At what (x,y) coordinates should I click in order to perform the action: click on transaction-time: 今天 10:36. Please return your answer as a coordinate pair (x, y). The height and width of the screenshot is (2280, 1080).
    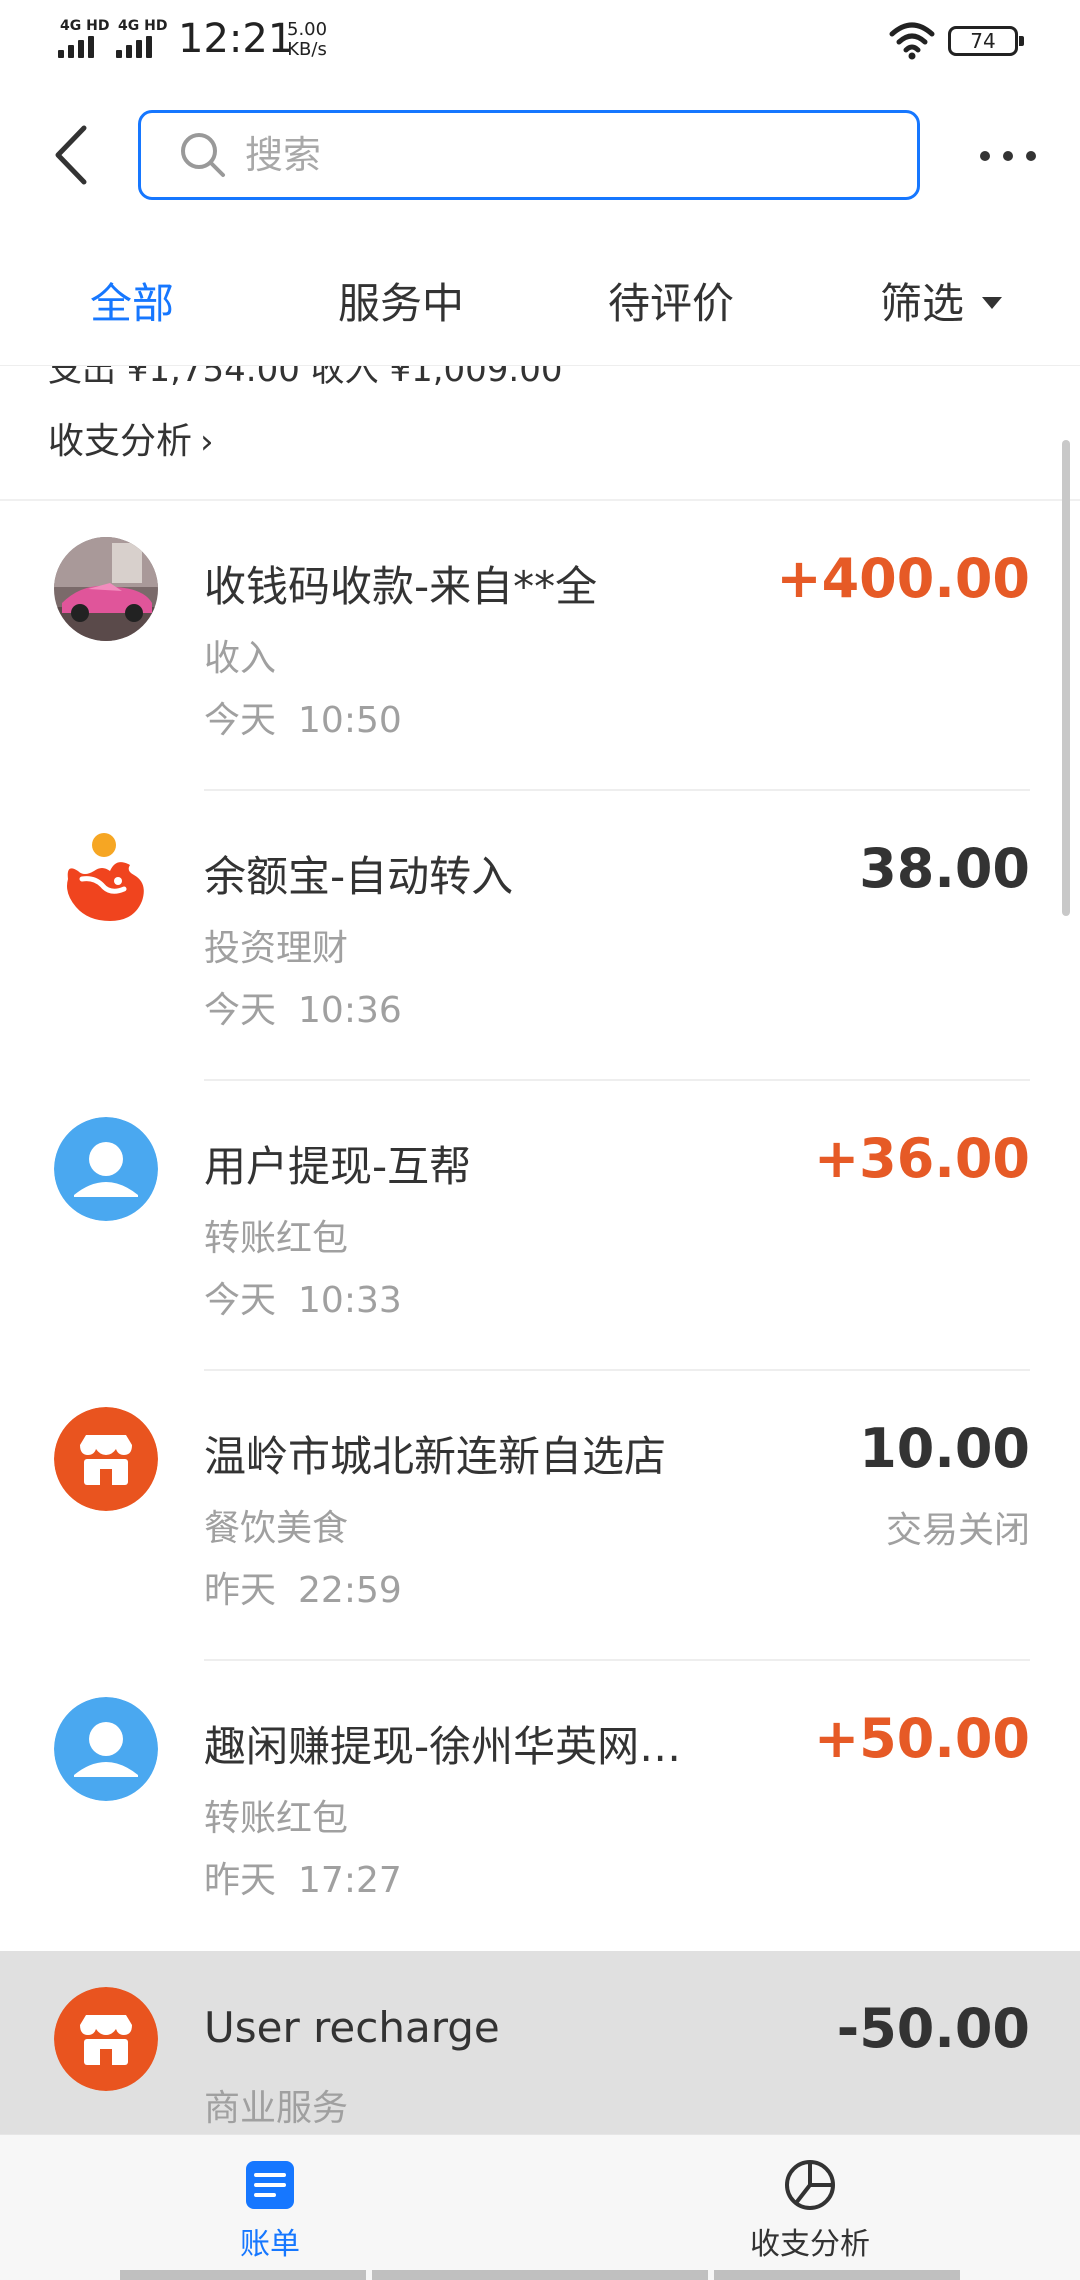
    Looking at the image, I should click on (303, 1007).